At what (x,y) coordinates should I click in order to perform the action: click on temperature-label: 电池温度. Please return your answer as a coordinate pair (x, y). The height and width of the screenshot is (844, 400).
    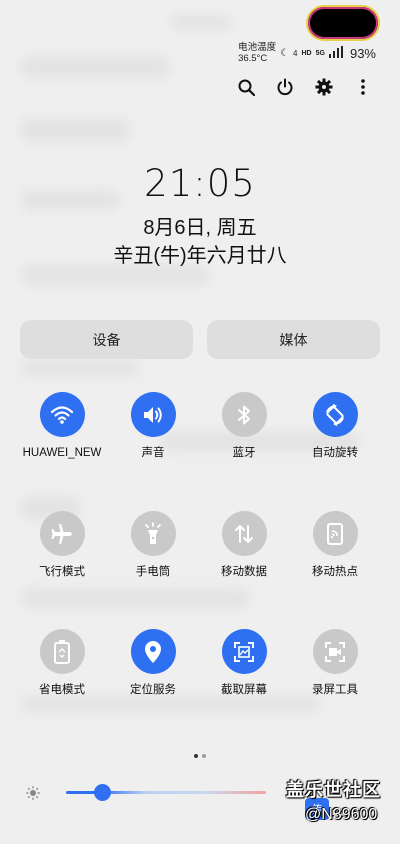
    Looking at the image, I should click on (257, 47).